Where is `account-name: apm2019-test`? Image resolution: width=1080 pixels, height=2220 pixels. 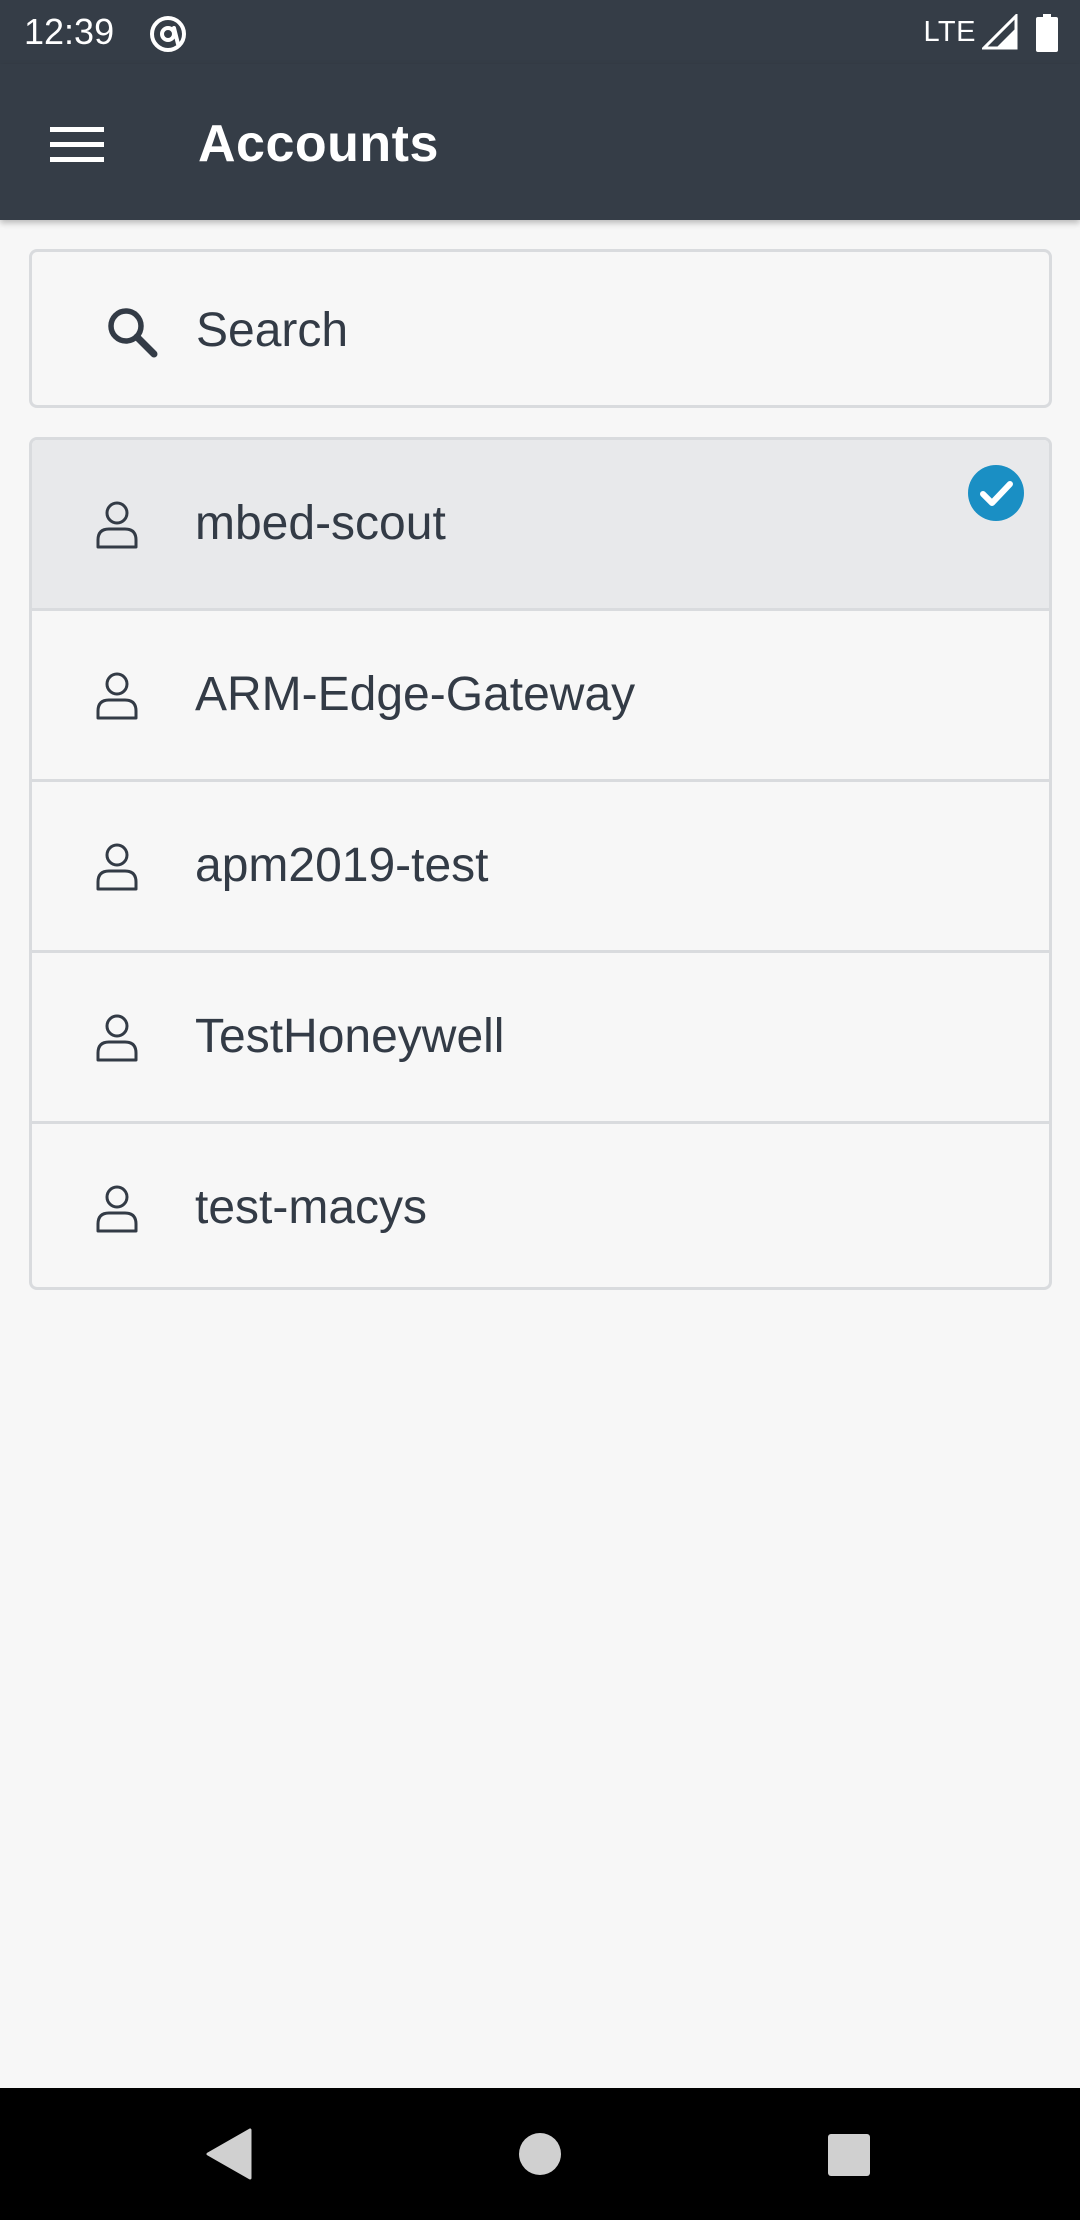 account-name: apm2019-test is located at coordinates (342, 865).